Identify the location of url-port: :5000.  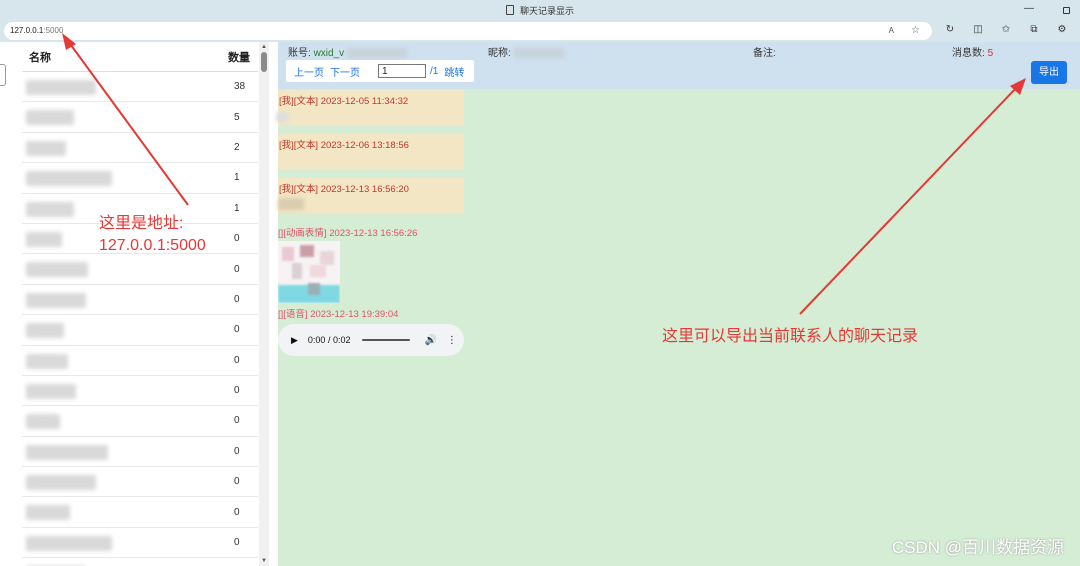
(53, 30).